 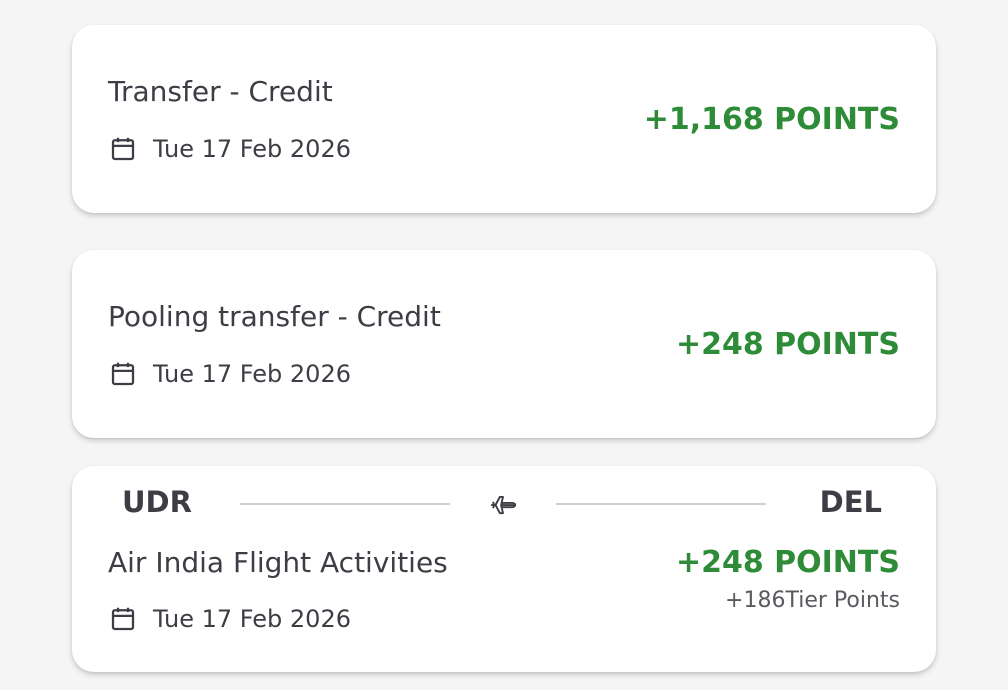 I want to click on points-amount: +1,168 POINTS, so click(x=771, y=119).